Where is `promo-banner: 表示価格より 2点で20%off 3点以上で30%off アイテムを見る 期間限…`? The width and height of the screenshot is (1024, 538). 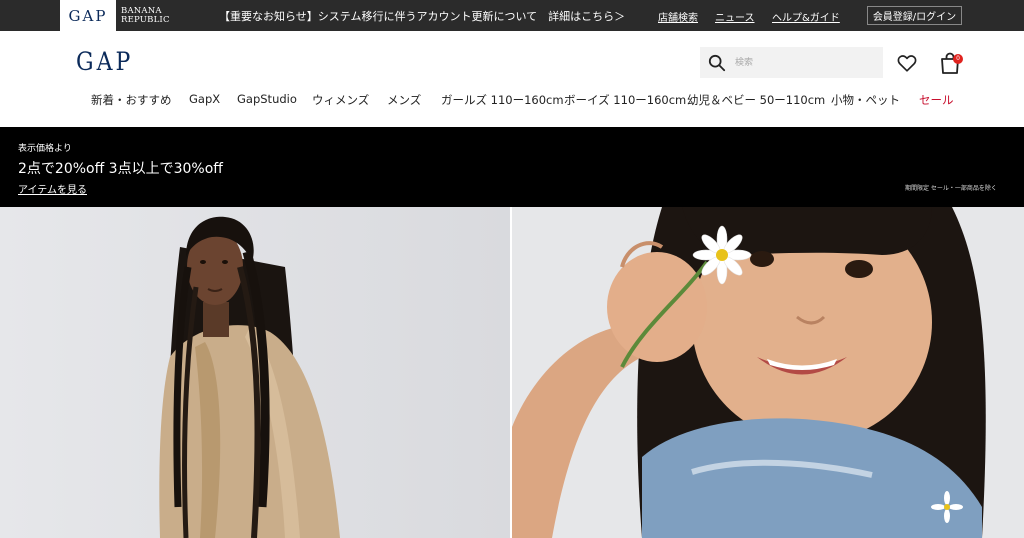
promo-banner: 表示価格より 2点で20%off 3点以上で30%off アイテムを見る 期間限… is located at coordinates (512, 167).